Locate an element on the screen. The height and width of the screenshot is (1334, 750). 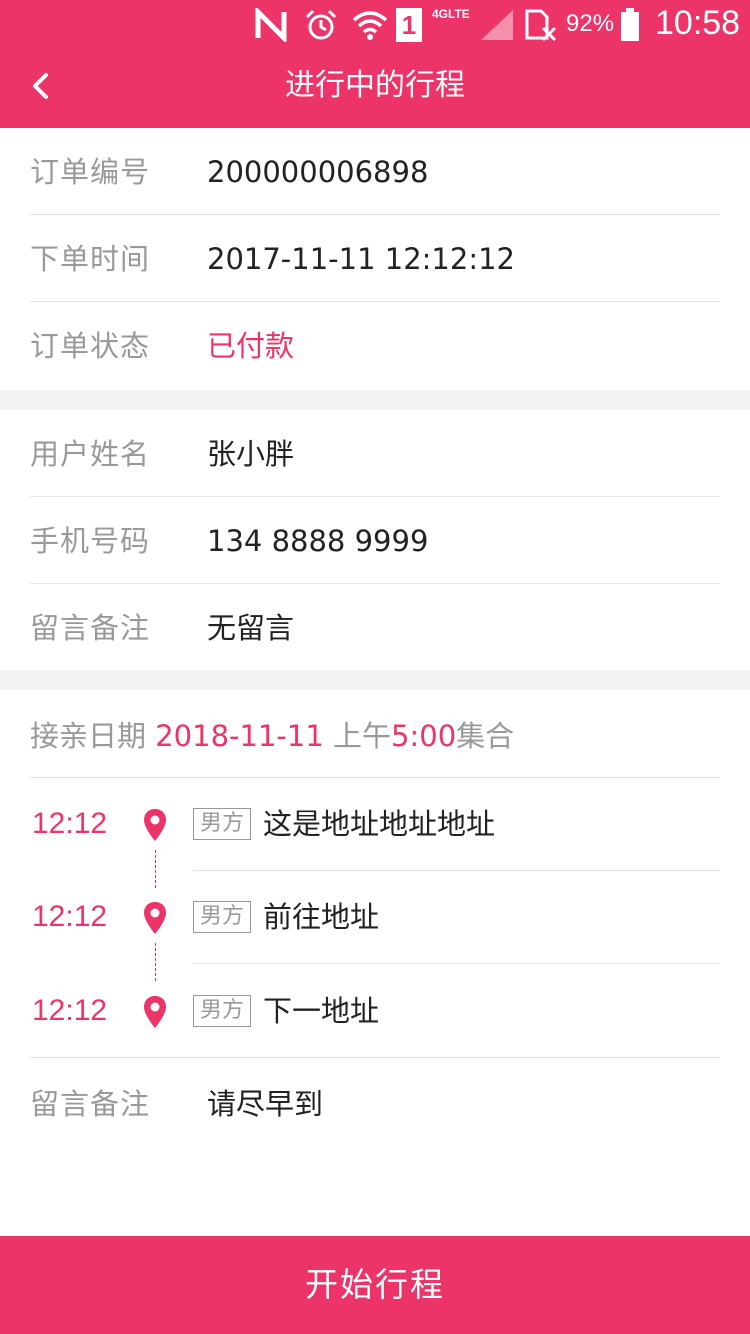
stop-address: 下一地址 is located at coordinates (321, 1011).